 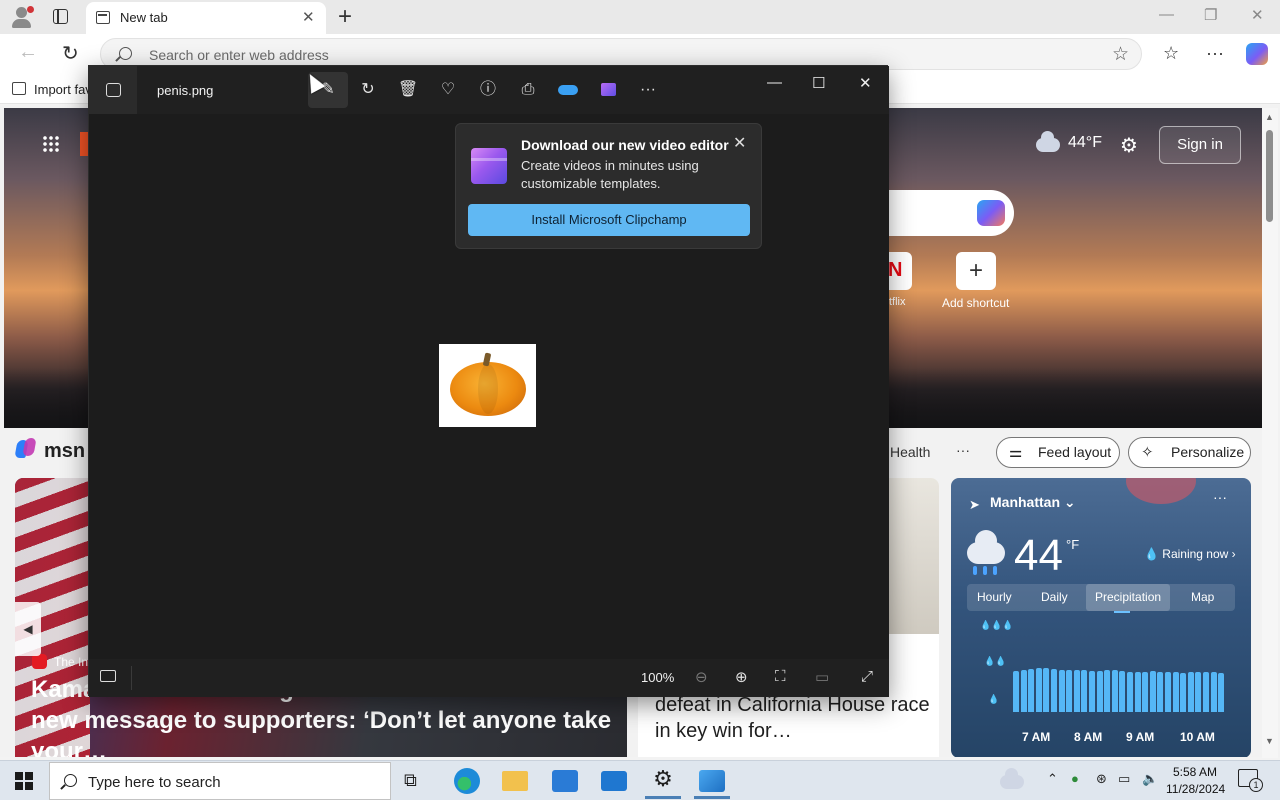 I want to click on viewer-close-icon: ✕, so click(x=865, y=83).